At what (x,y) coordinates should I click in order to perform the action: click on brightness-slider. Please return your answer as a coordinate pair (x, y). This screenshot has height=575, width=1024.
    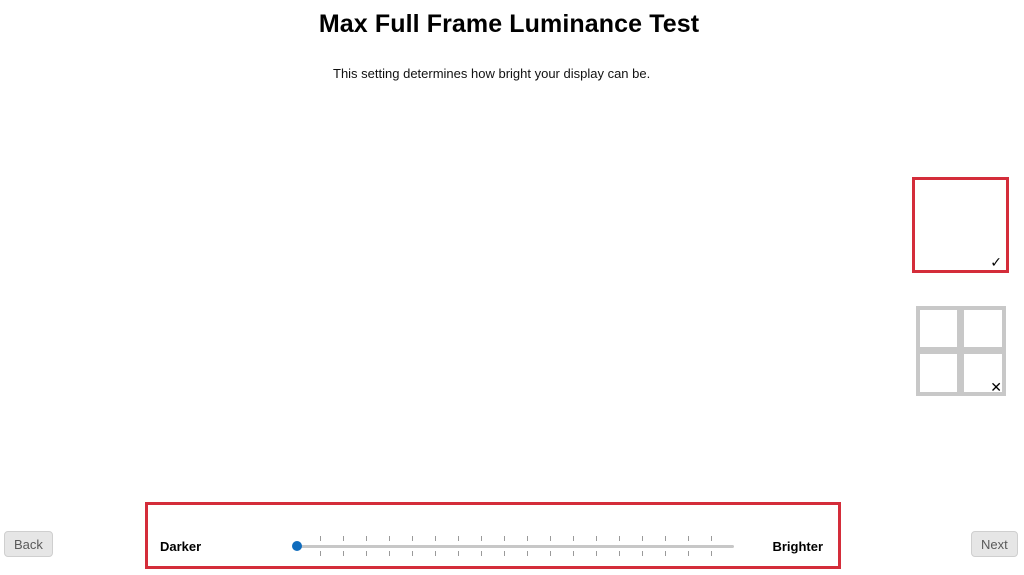
    Looking at the image, I should click on (516, 545).